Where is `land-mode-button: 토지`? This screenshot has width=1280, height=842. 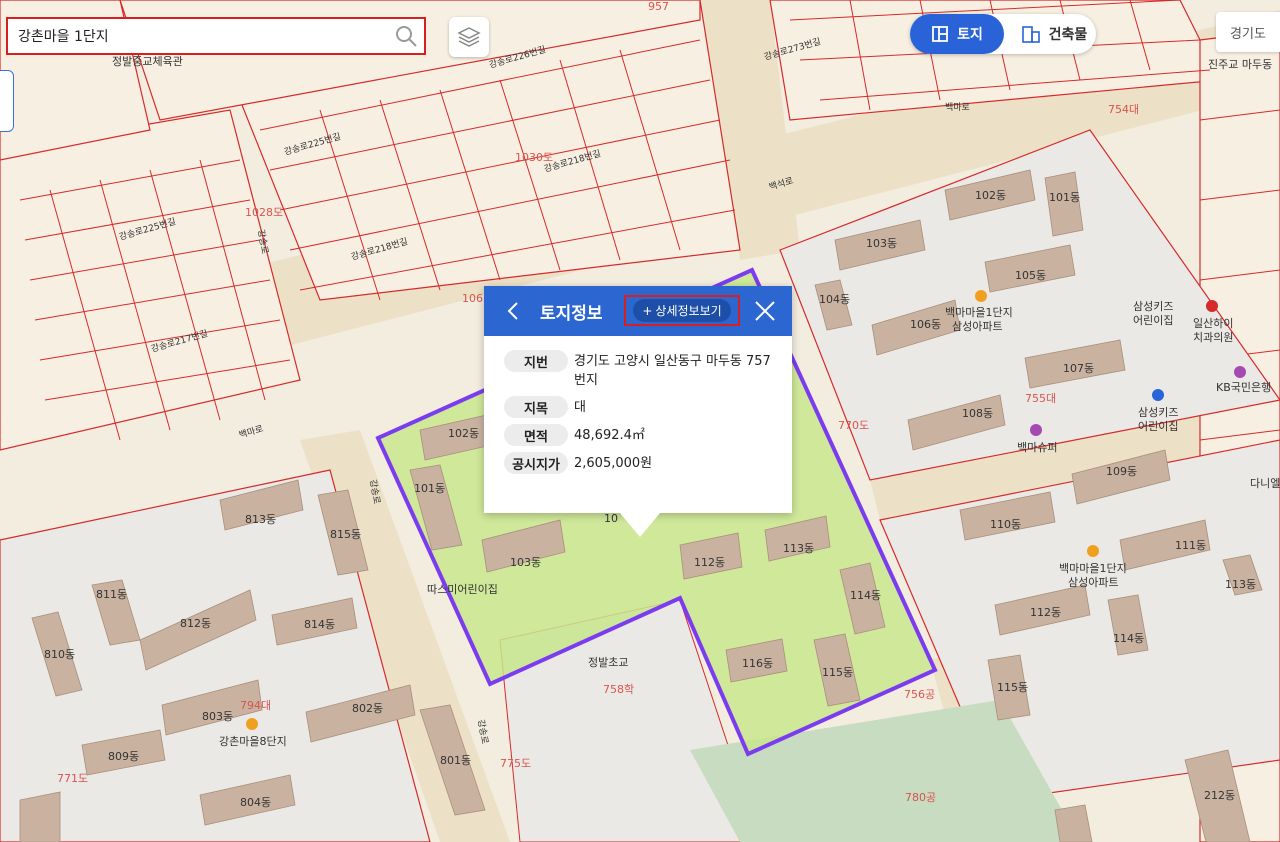 land-mode-button: 토지 is located at coordinates (957, 34).